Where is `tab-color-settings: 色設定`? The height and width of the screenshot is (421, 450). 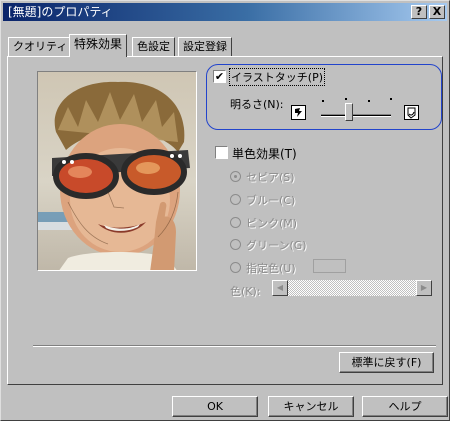 tab-color-settings: 色設定 is located at coordinates (153, 46).